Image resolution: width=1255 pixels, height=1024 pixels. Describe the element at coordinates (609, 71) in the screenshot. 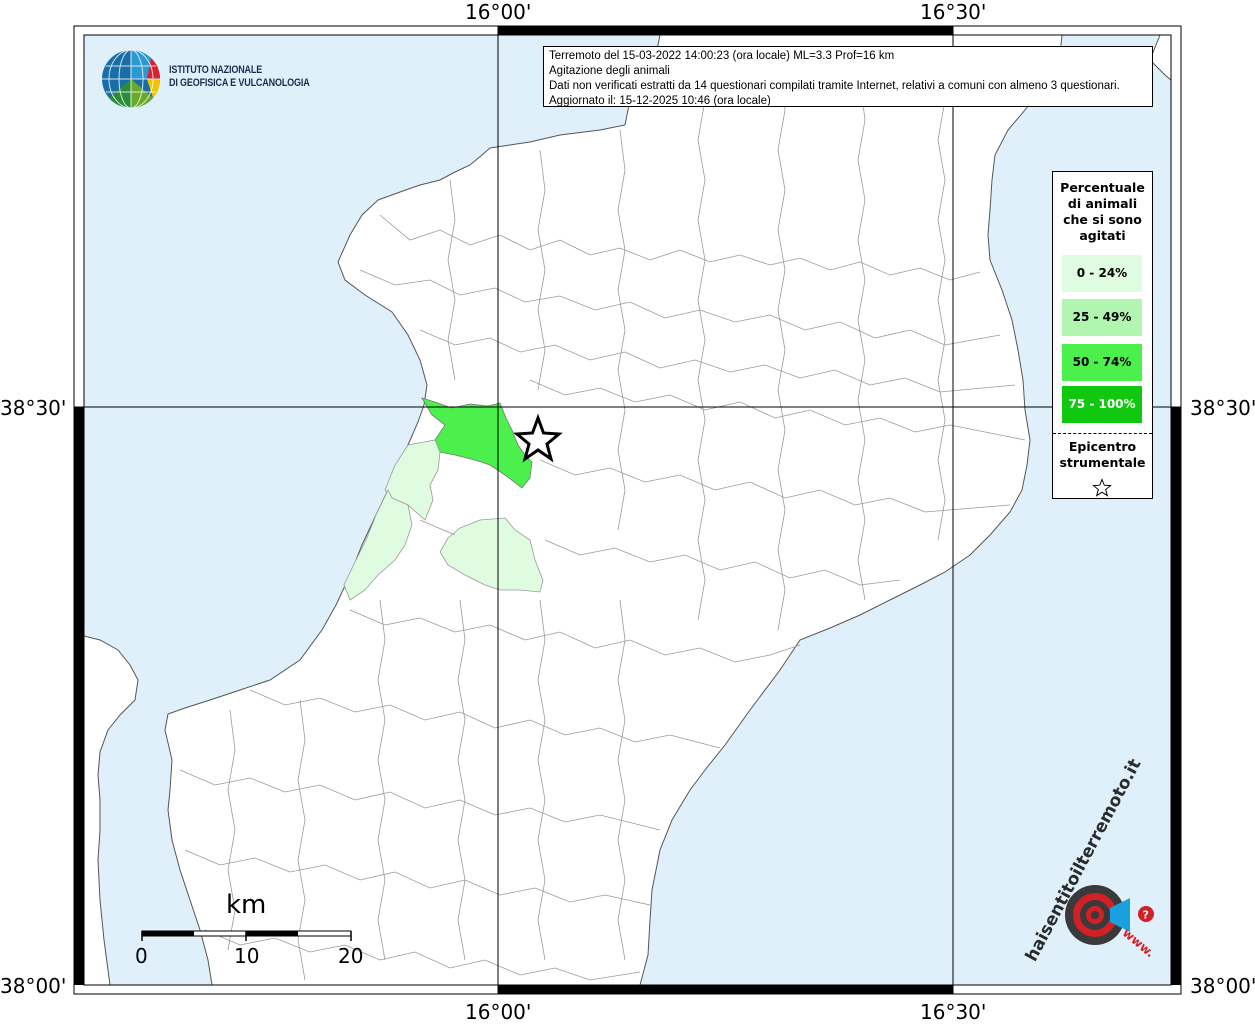

I see `event-map-type: Agitazione degli animali` at that location.